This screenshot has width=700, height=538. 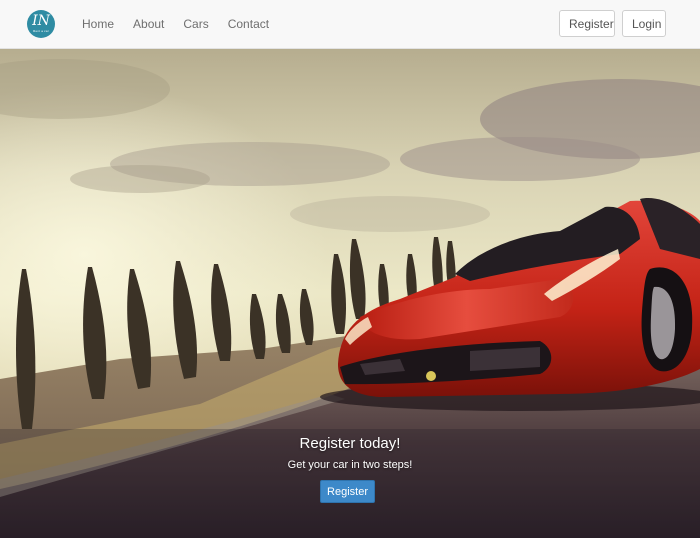 What do you see at coordinates (148, 24) in the screenshot?
I see `nav-link-about: About` at bounding box center [148, 24].